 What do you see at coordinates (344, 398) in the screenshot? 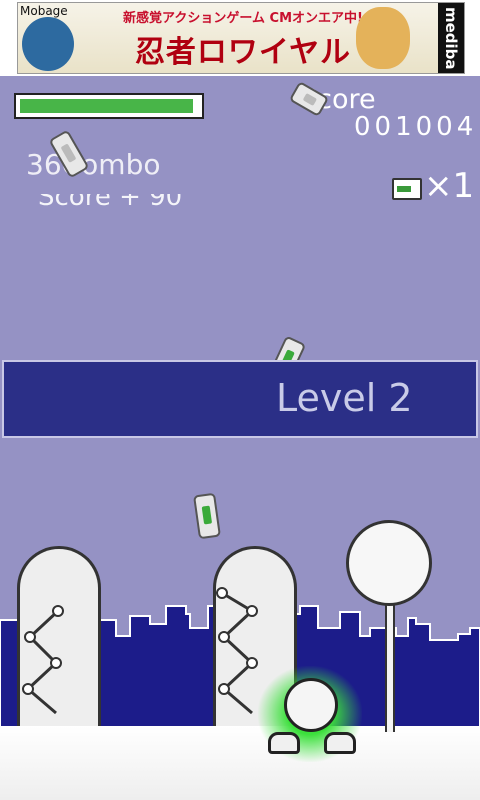
I see `level-text: Level 2` at bounding box center [344, 398].